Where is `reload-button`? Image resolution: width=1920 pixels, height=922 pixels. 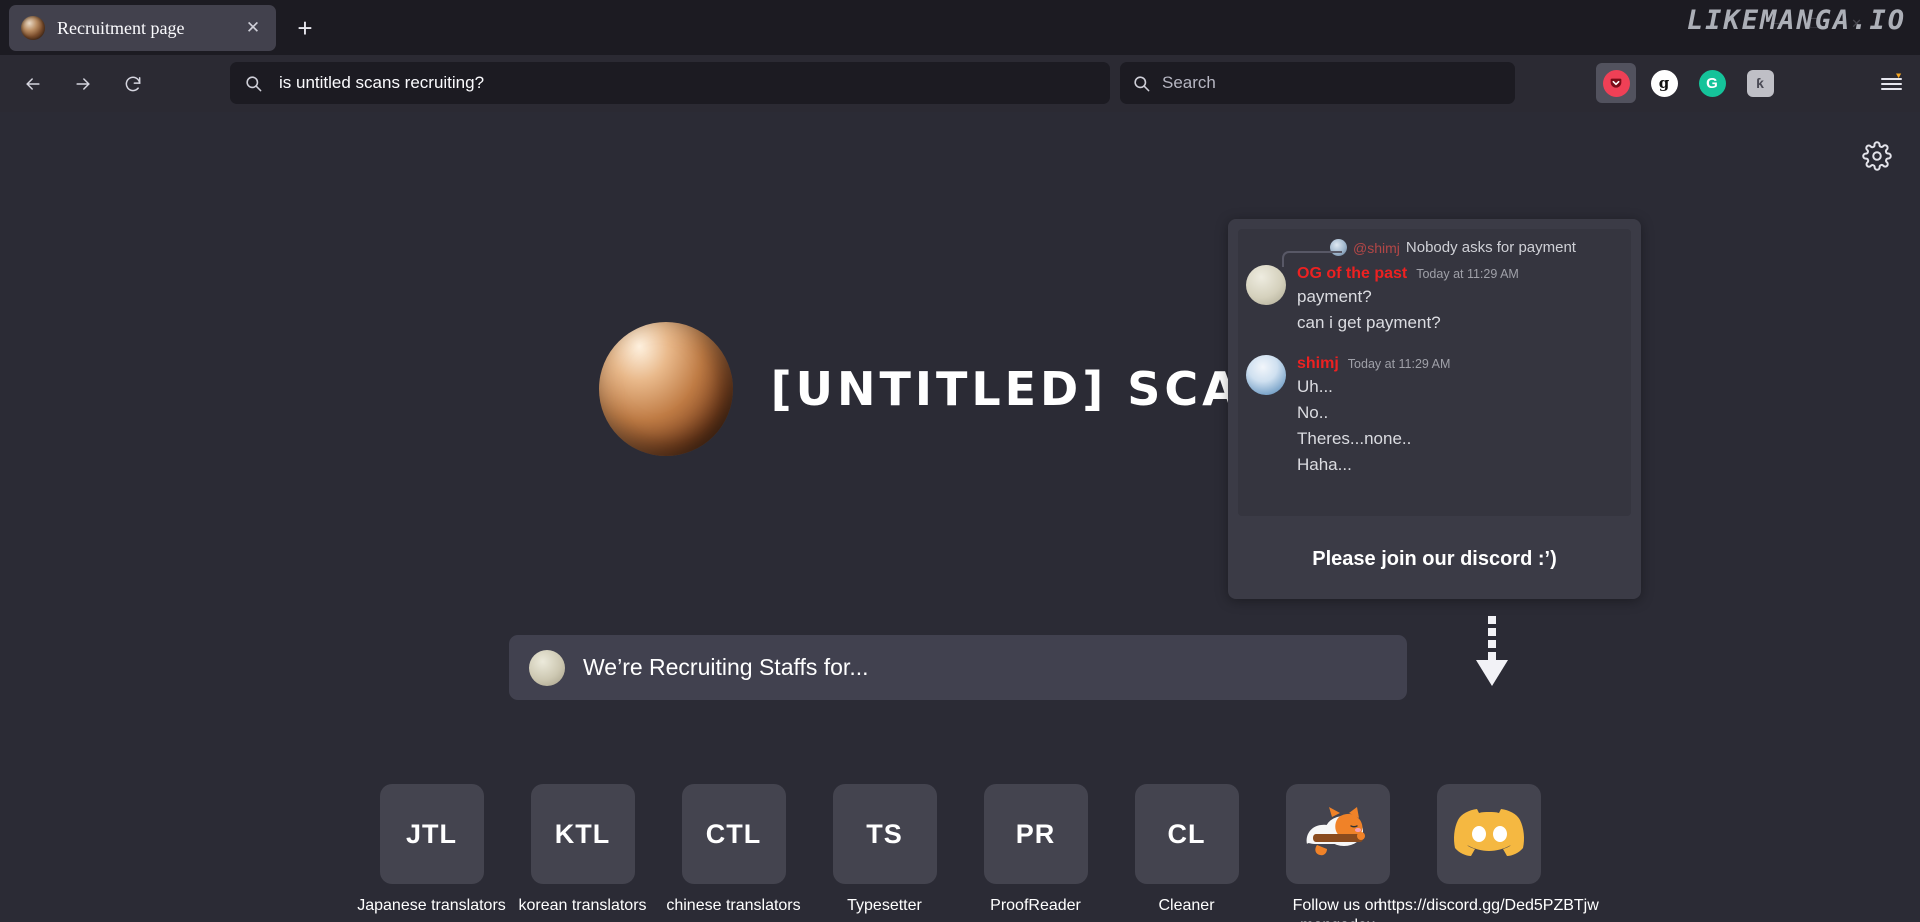
reload-button is located at coordinates (133, 84).